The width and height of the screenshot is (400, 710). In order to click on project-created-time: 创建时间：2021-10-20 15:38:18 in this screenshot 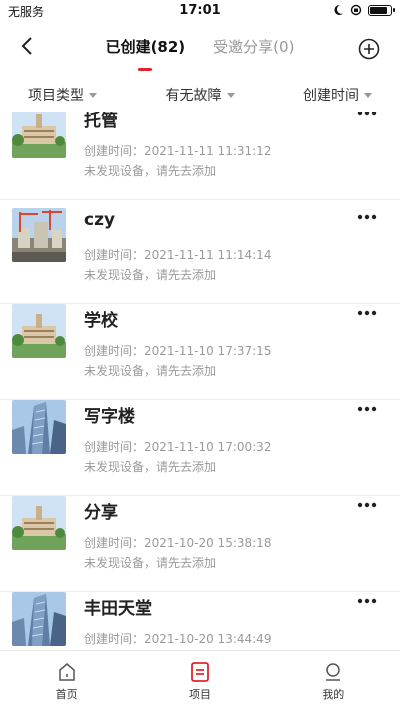, I will do `click(178, 543)`.